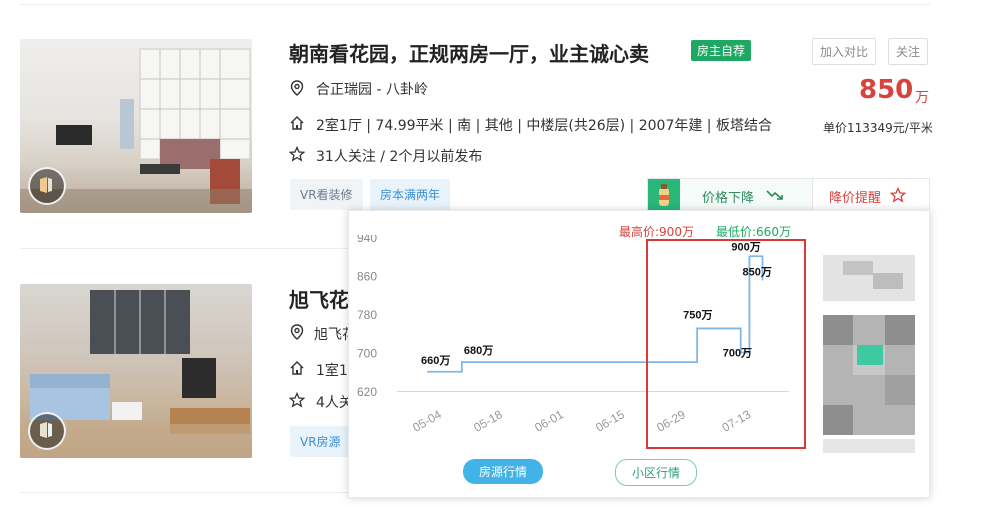 This screenshot has height=507, width=987. I want to click on top-divider, so click(475, 4).